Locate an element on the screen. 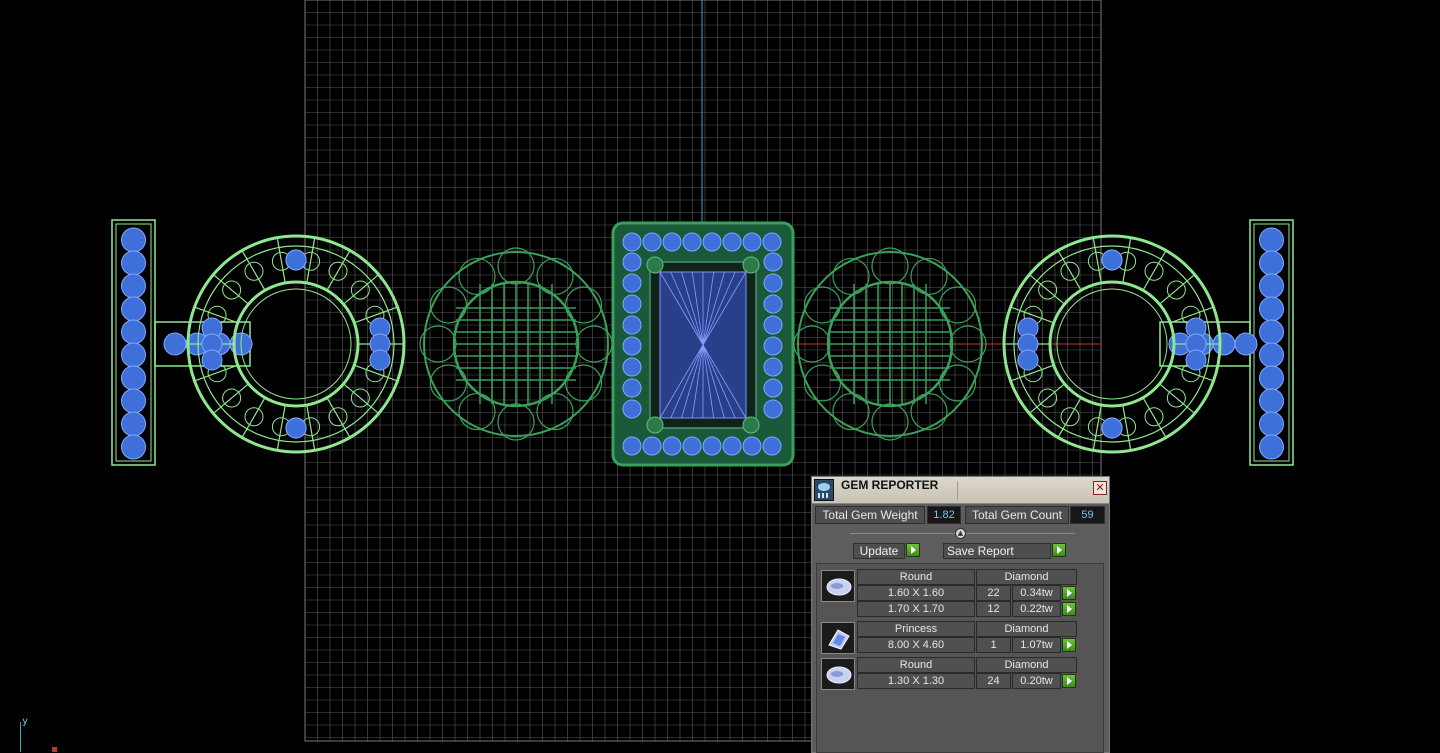 The image size is (1440, 753). save-report-go-icon is located at coordinates (1059, 550).